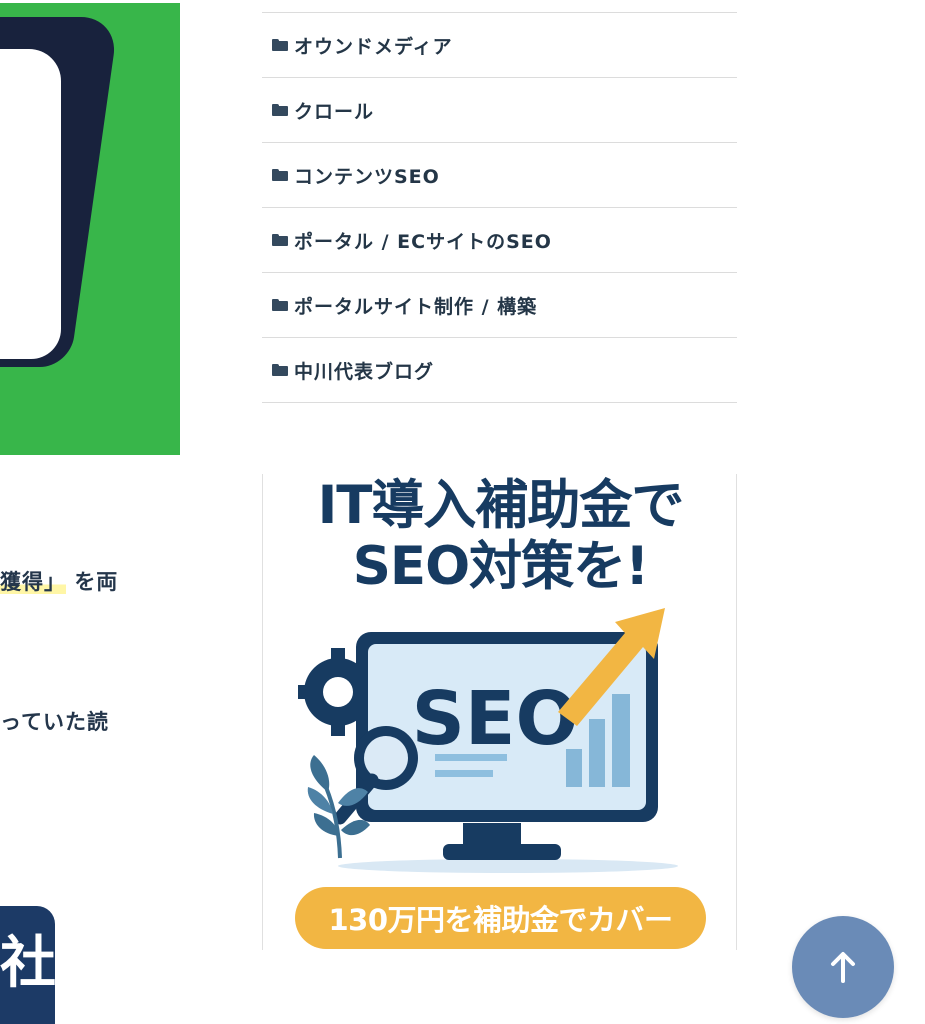  I want to click on ad-title-line-1: IT導入補助金で, so click(501, 505).